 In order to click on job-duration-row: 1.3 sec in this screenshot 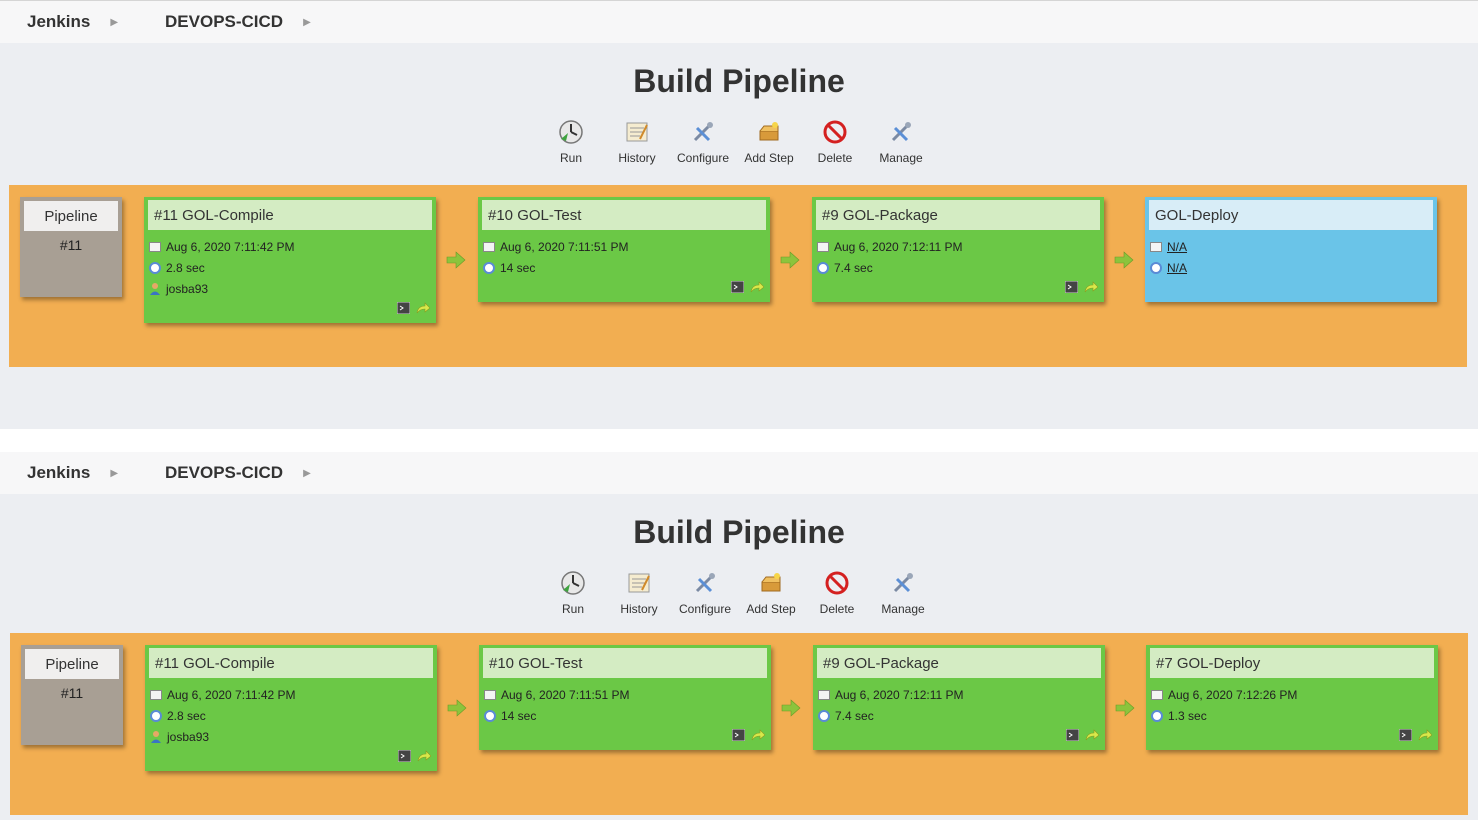, I will do `click(1292, 715)`.